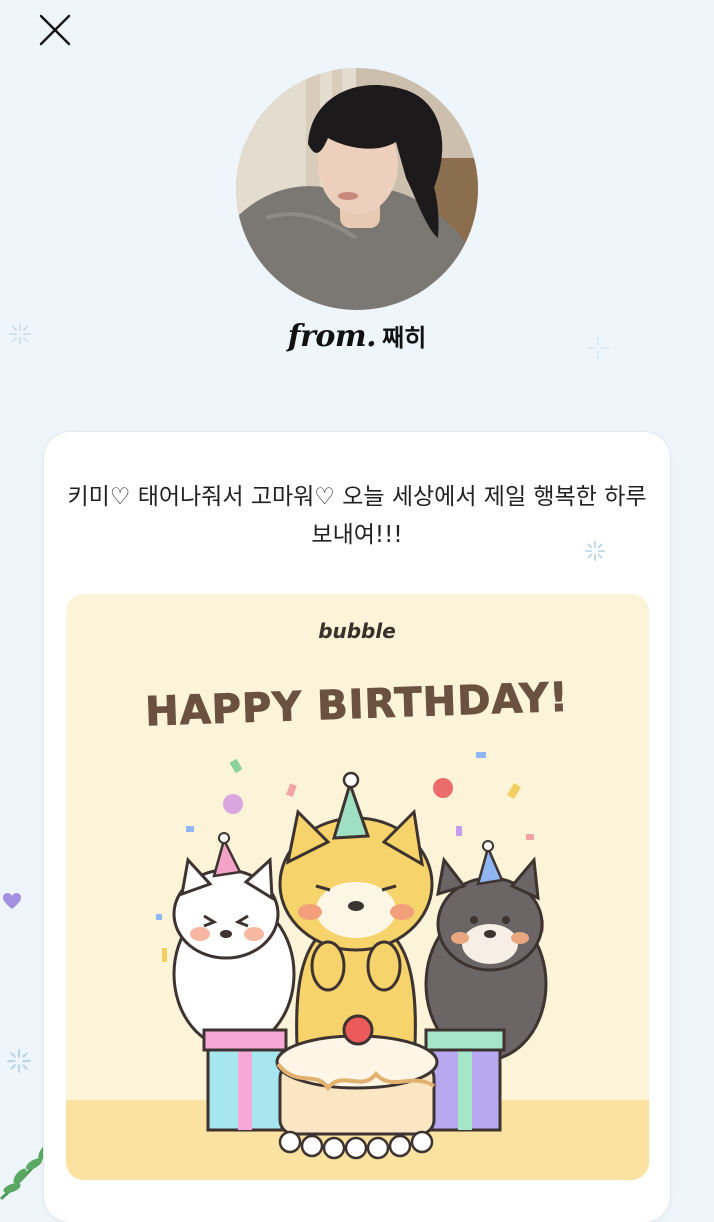 This screenshot has height=1222, width=714. I want to click on sender-line: from. 째히, so click(357, 336).